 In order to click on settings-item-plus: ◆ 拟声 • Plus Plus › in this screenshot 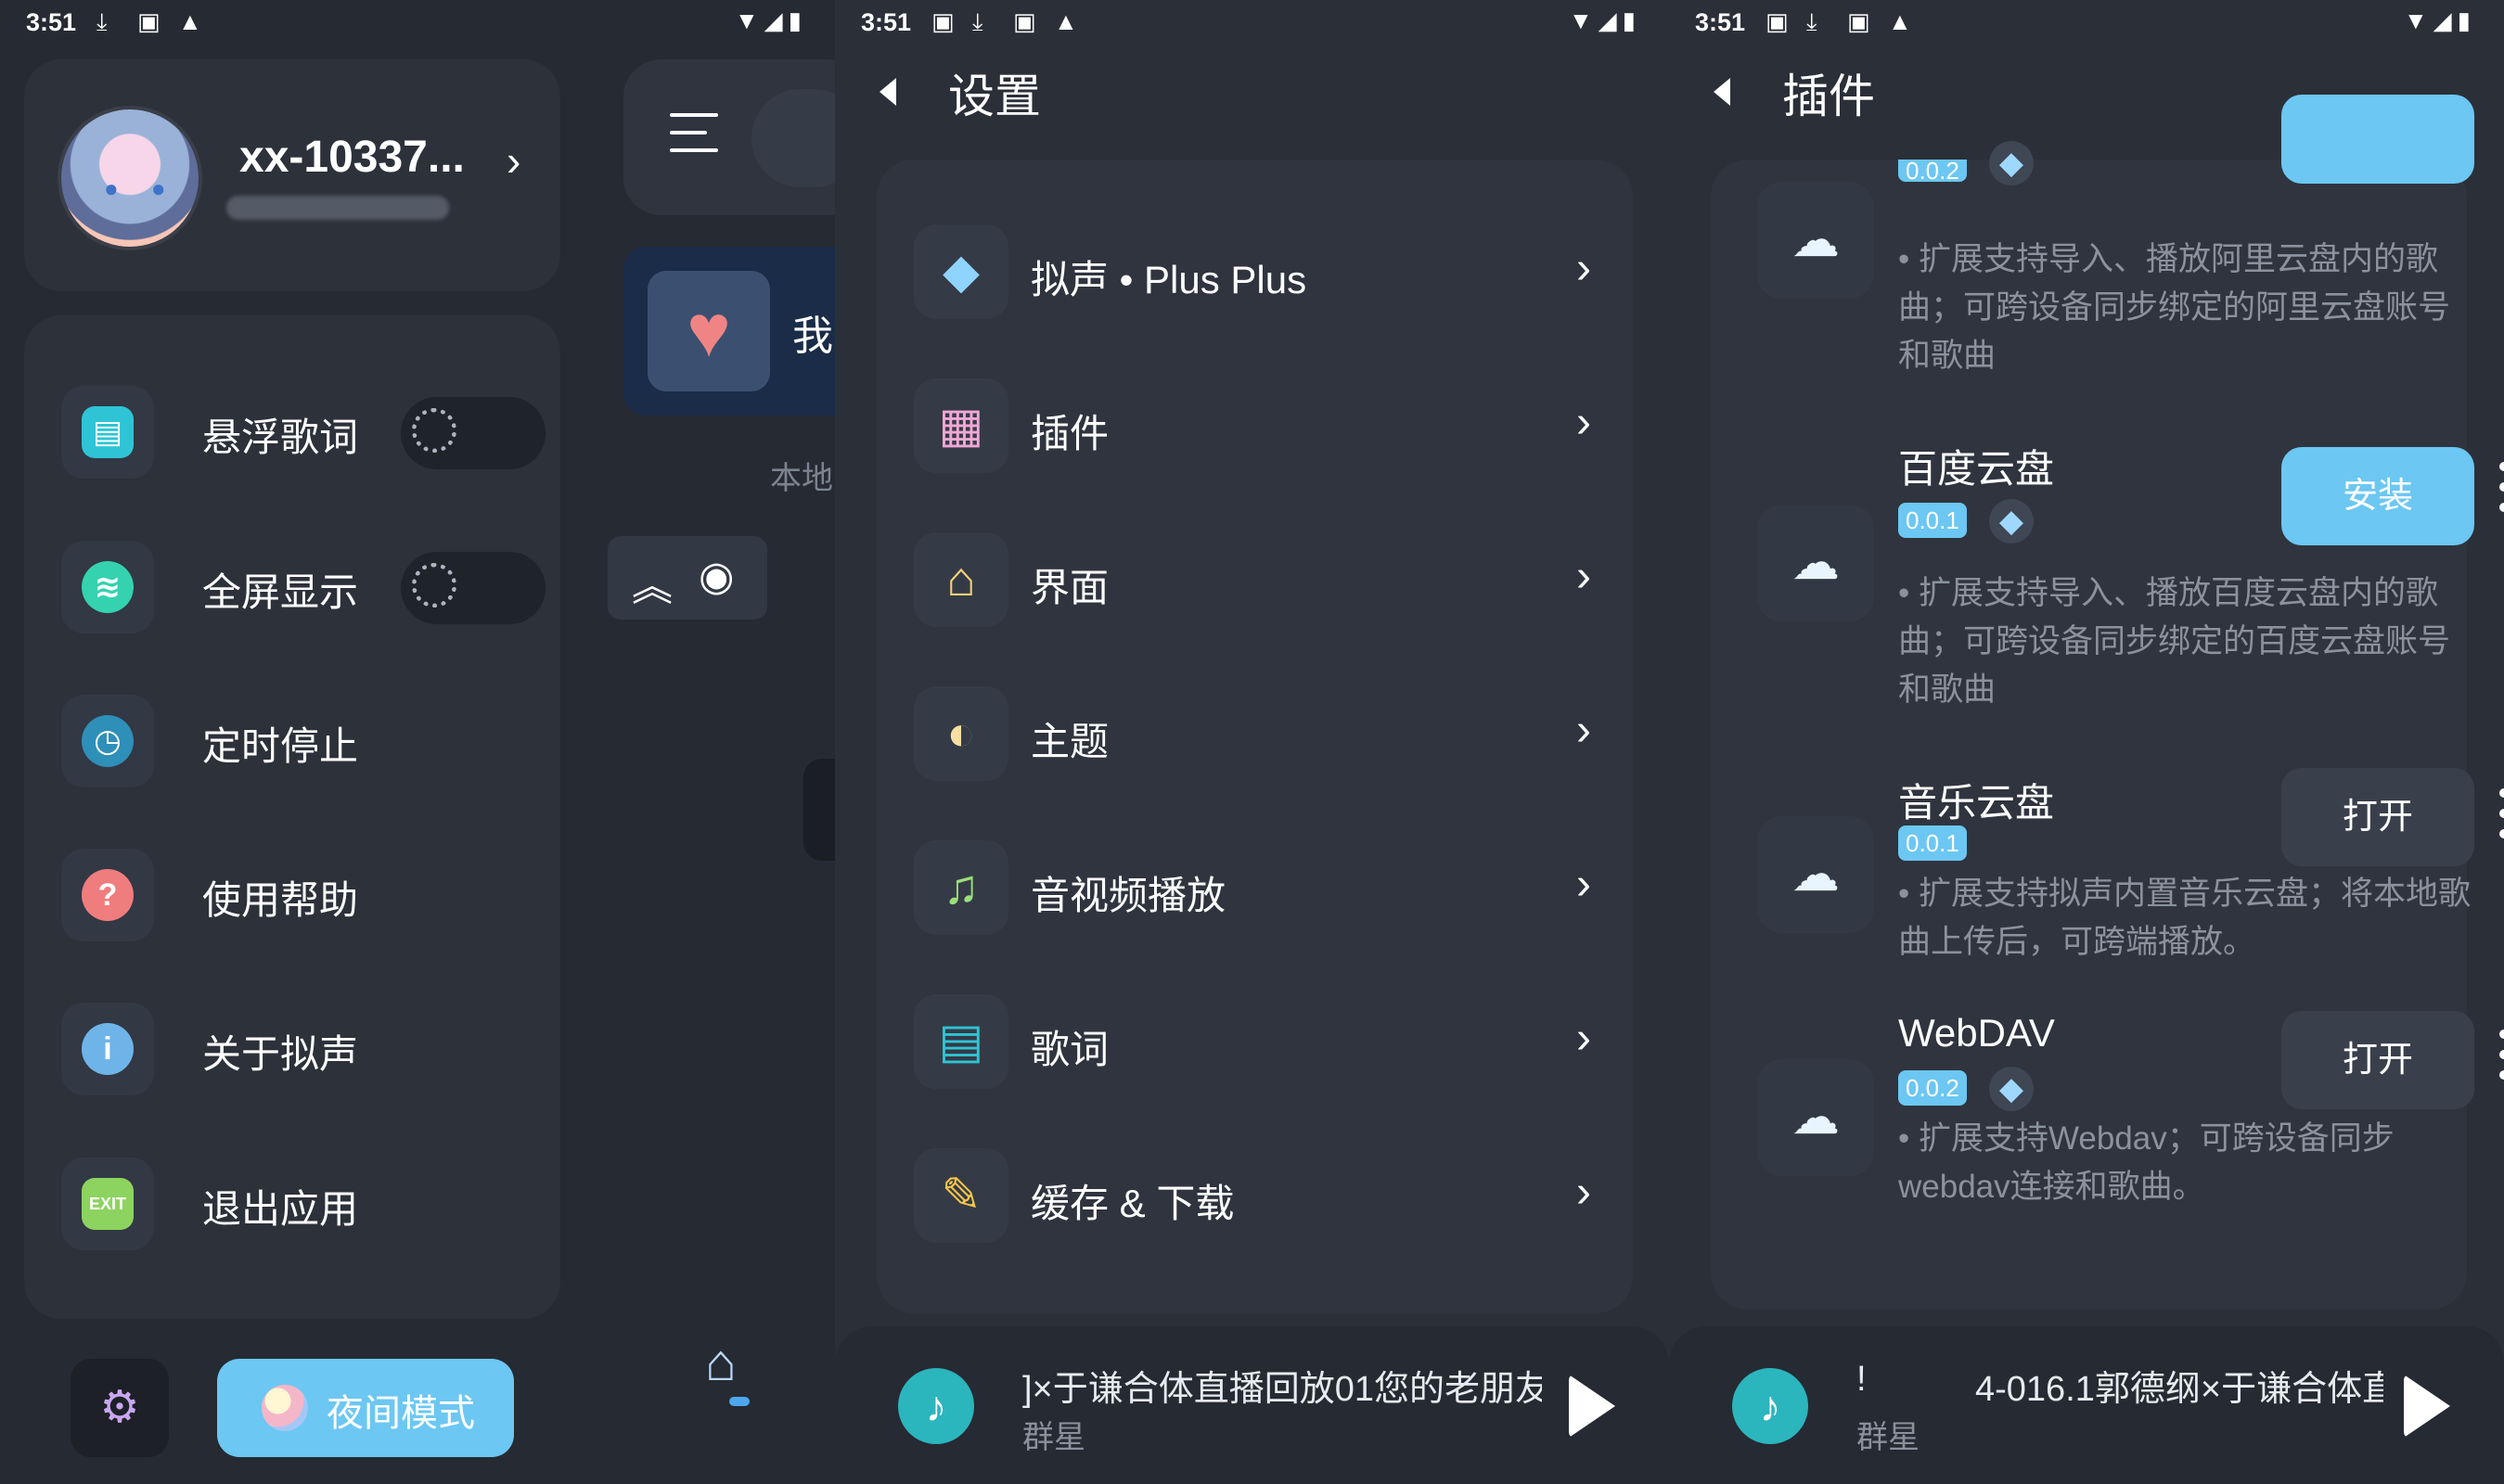, I will do `click(1252, 273)`.